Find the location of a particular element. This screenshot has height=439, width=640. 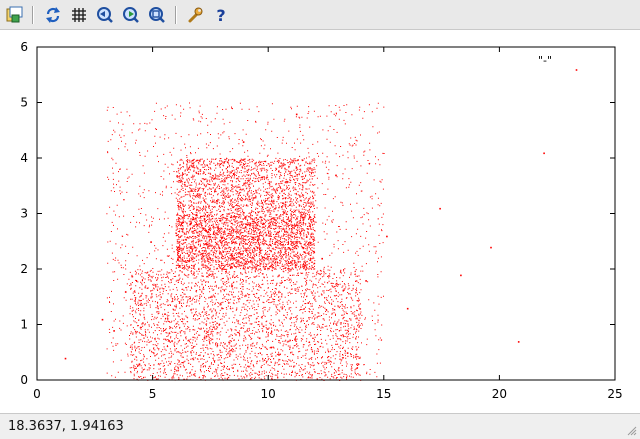

zoom-previous-button is located at coordinates (105, 15).